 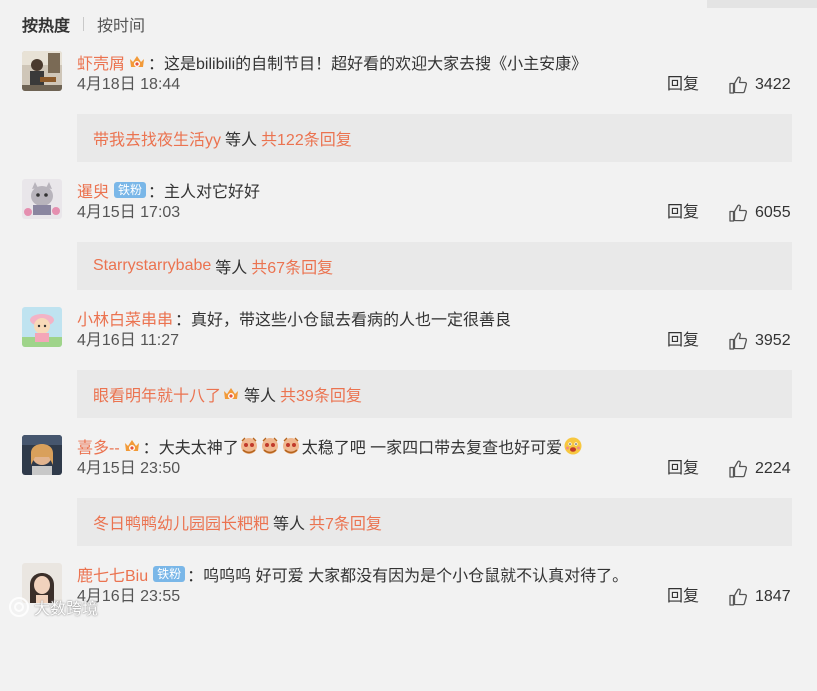 I want to click on comment-date: 4月18日 18:44, so click(x=129, y=84).